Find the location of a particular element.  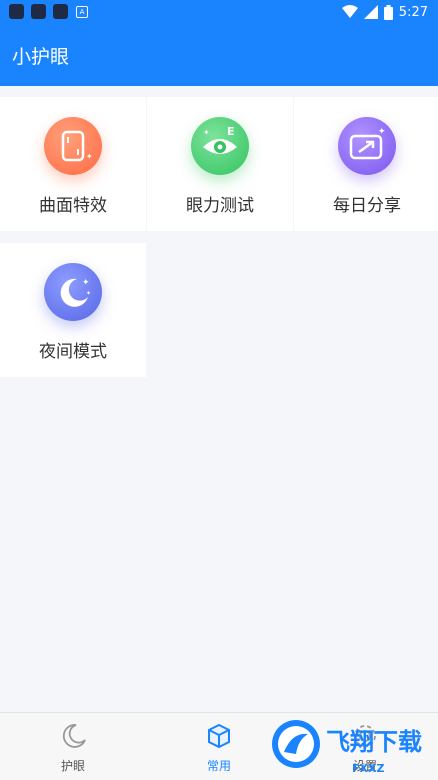

page-title: 小护眼 is located at coordinates (41, 57).